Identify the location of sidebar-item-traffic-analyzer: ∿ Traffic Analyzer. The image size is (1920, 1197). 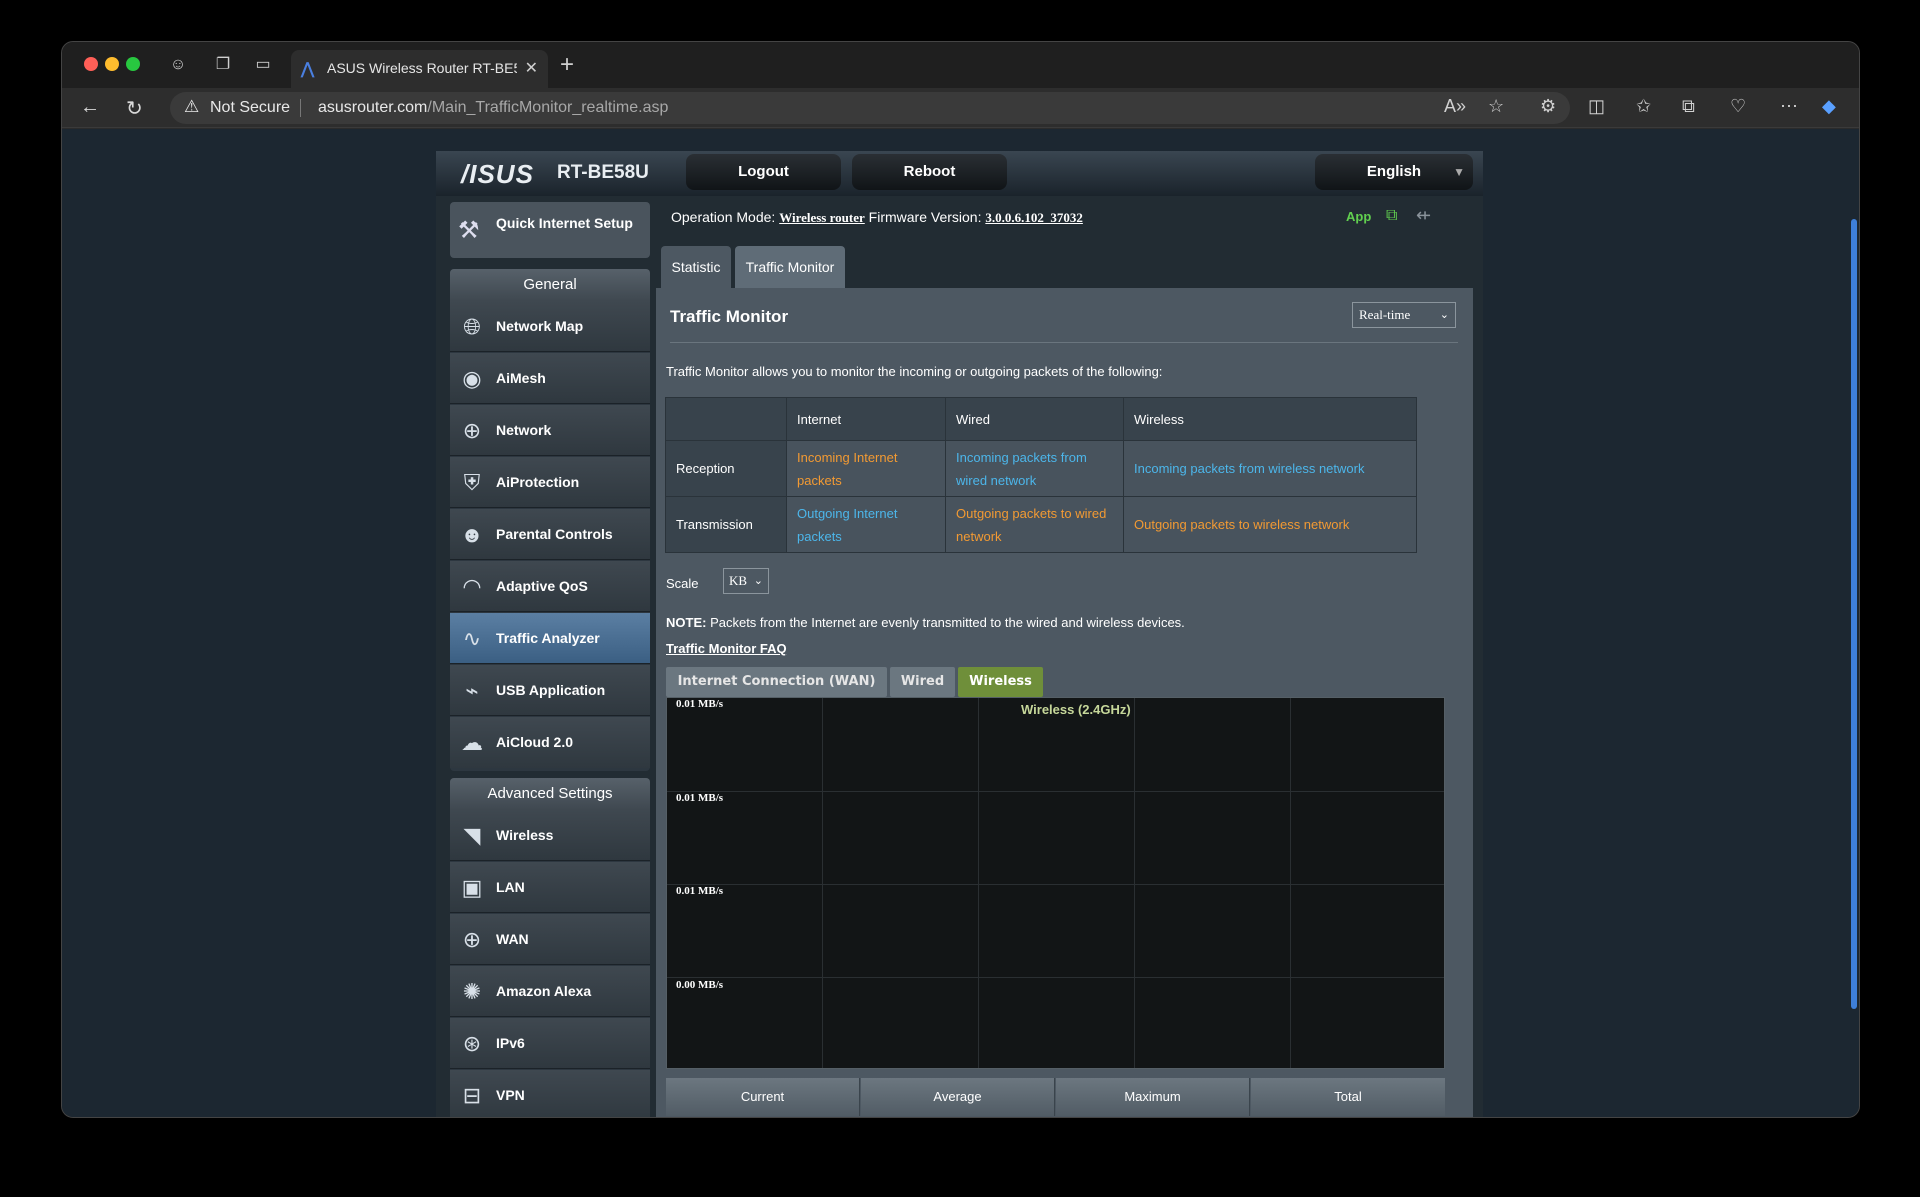
(550, 638).